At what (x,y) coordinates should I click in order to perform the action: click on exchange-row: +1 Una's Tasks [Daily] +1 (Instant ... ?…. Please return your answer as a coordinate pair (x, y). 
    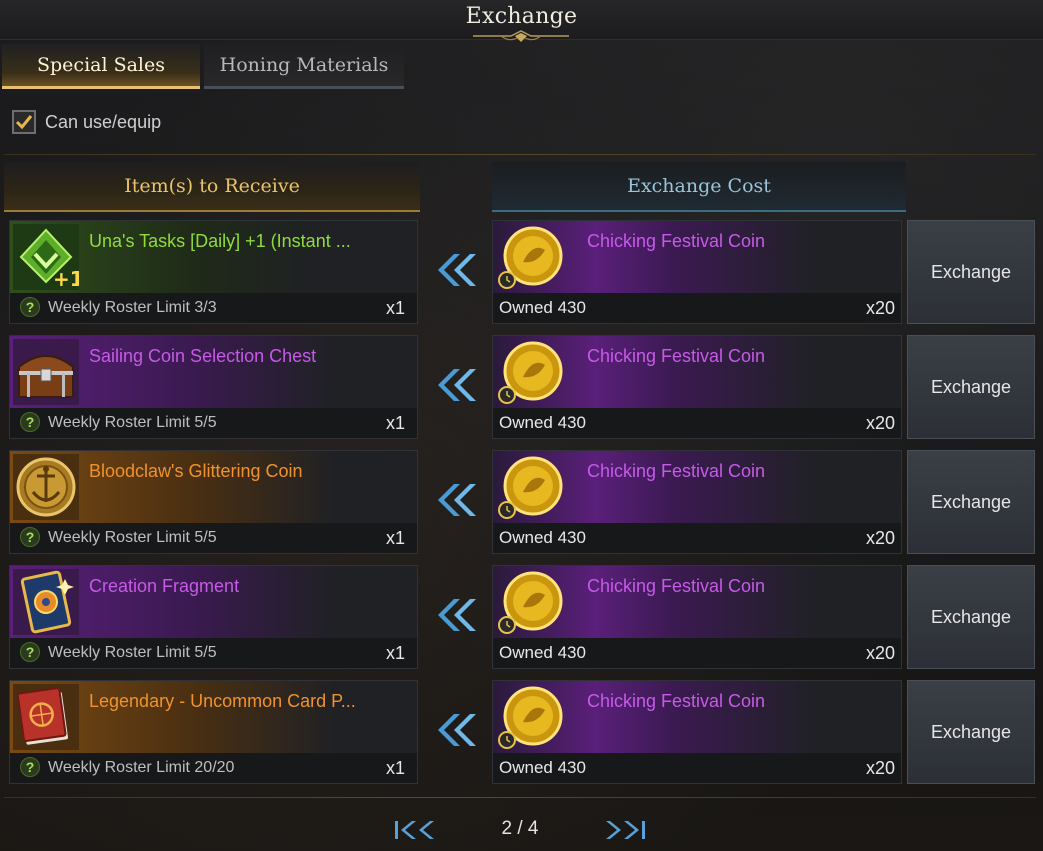
    Looking at the image, I should click on (521, 273).